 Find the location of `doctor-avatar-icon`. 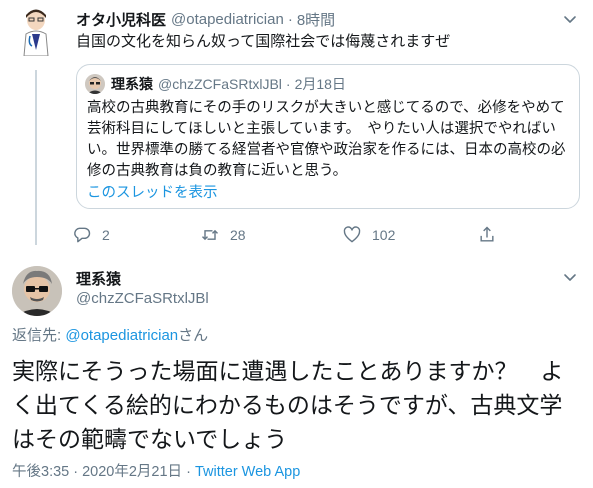

doctor-avatar-icon is located at coordinates (36, 31).